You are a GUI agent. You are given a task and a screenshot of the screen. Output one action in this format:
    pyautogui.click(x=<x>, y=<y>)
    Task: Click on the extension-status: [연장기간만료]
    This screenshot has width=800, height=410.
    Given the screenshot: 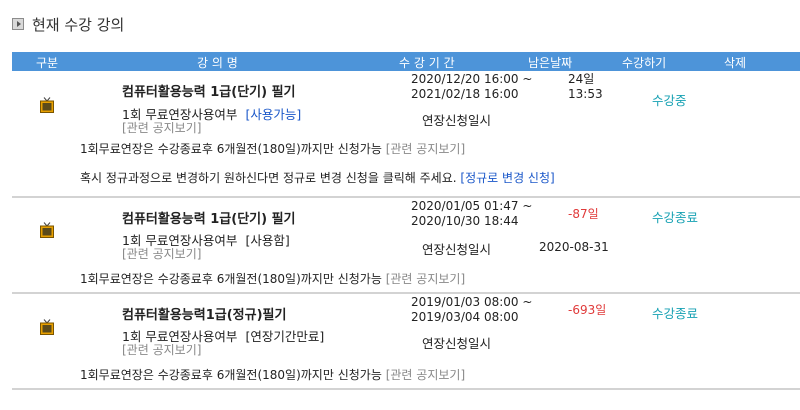 What is the action you would take?
    pyautogui.click(x=285, y=336)
    